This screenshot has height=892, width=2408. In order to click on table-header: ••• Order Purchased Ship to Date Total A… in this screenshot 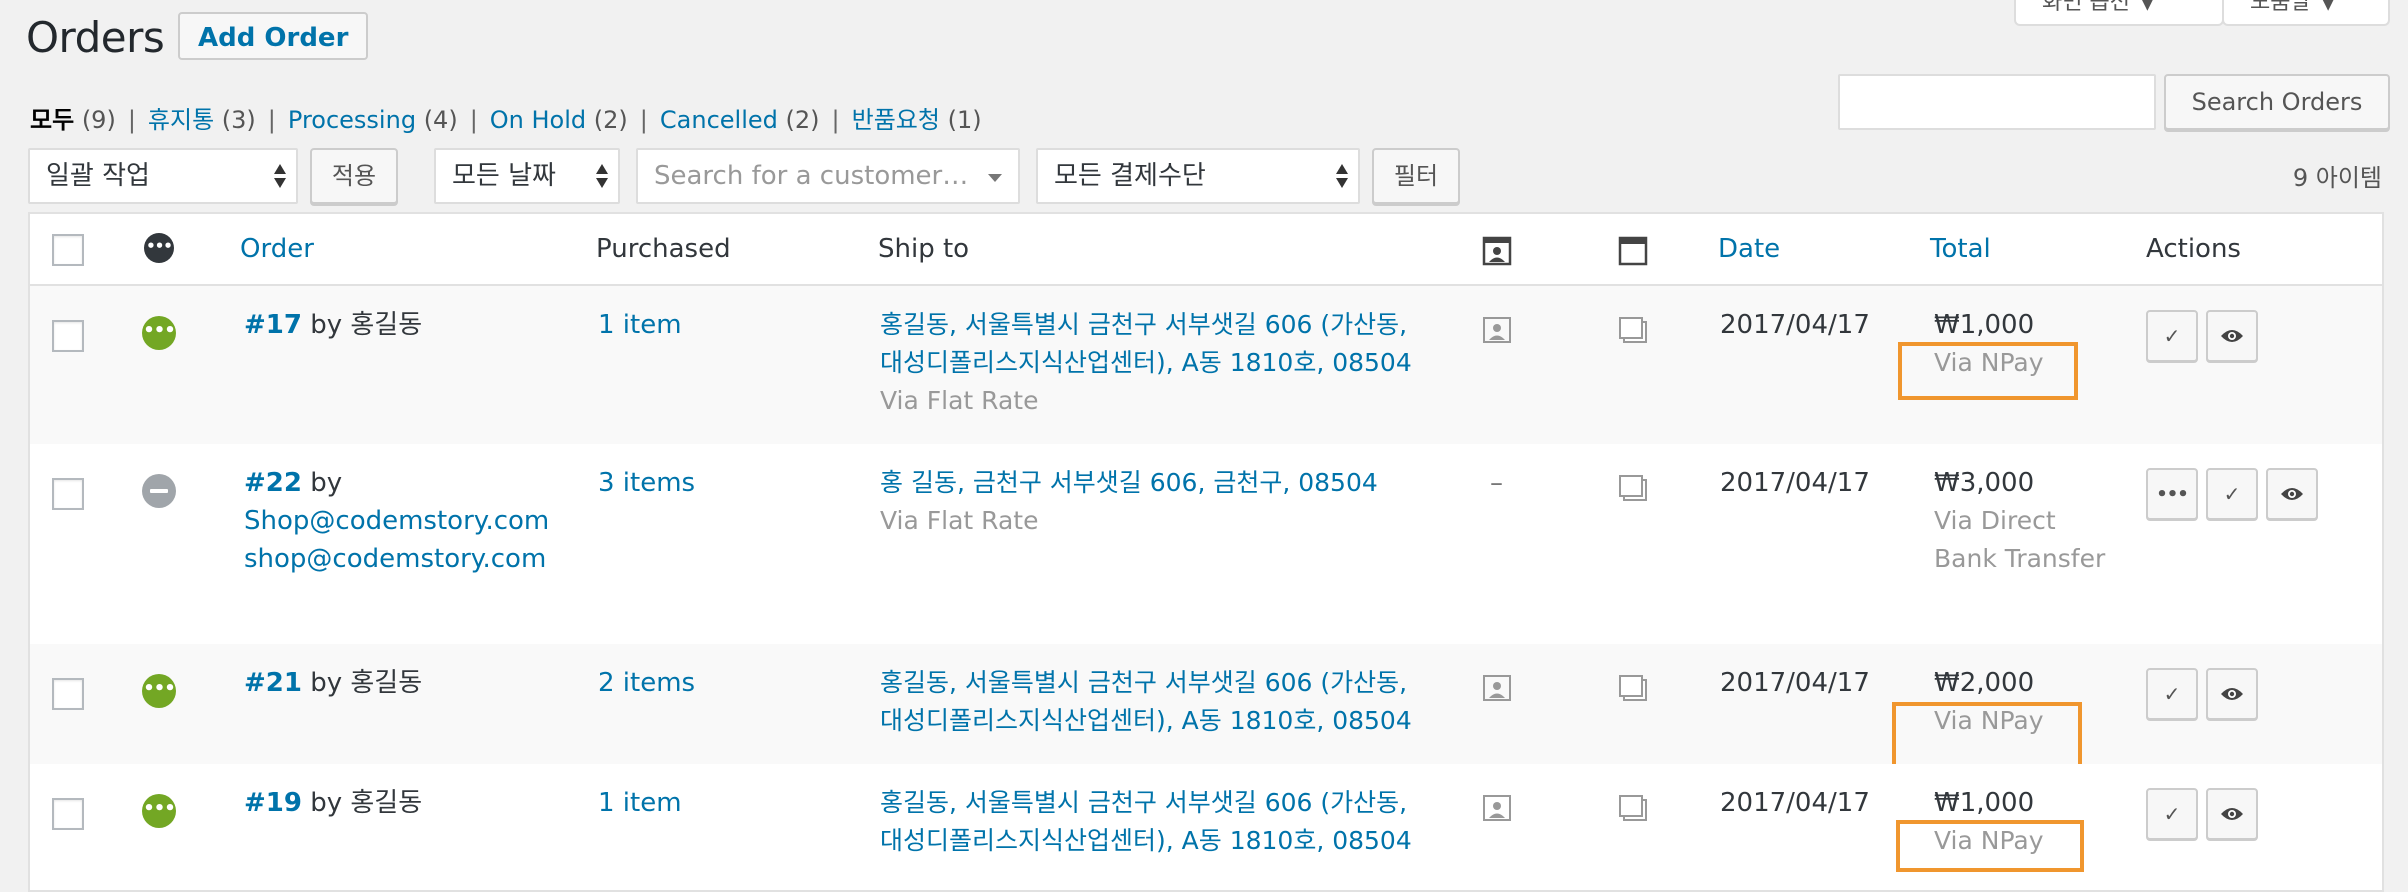, I will do `click(1206, 250)`.